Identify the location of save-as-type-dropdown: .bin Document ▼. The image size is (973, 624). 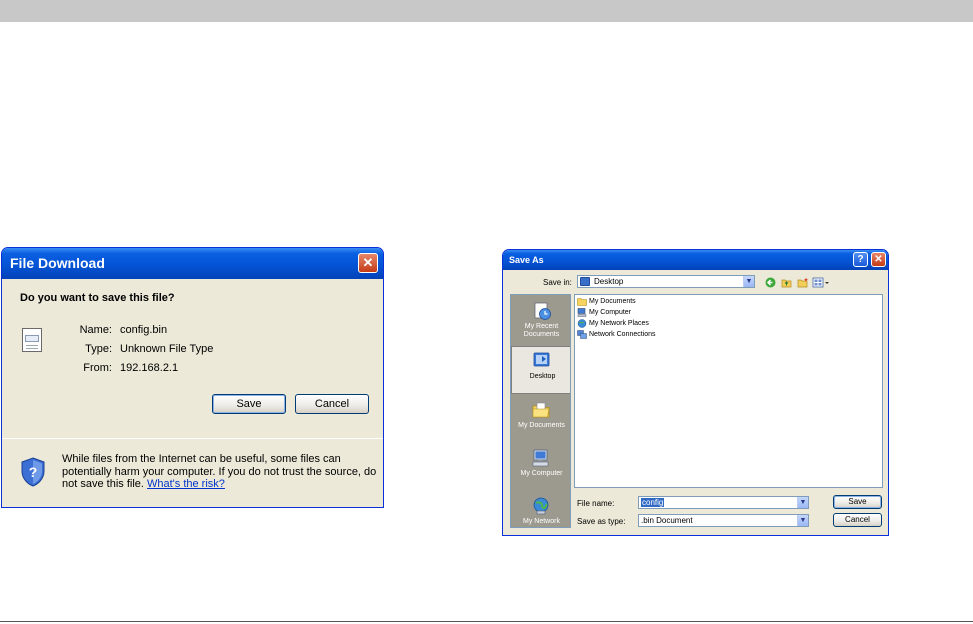
(723, 520).